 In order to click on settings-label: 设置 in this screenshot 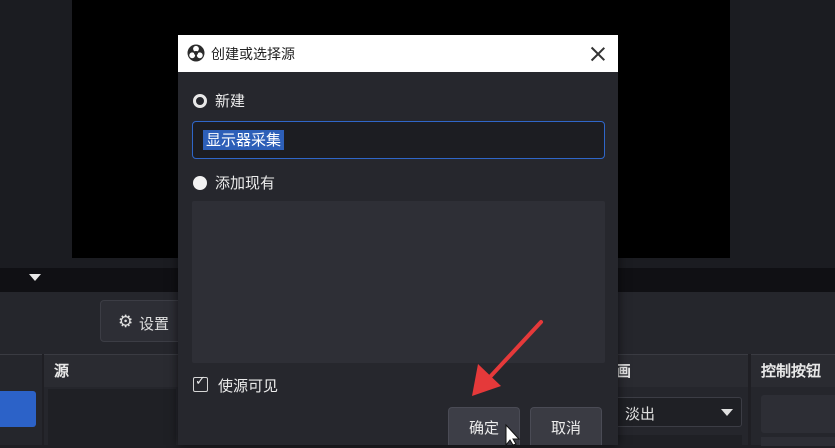, I will do `click(154, 324)`.